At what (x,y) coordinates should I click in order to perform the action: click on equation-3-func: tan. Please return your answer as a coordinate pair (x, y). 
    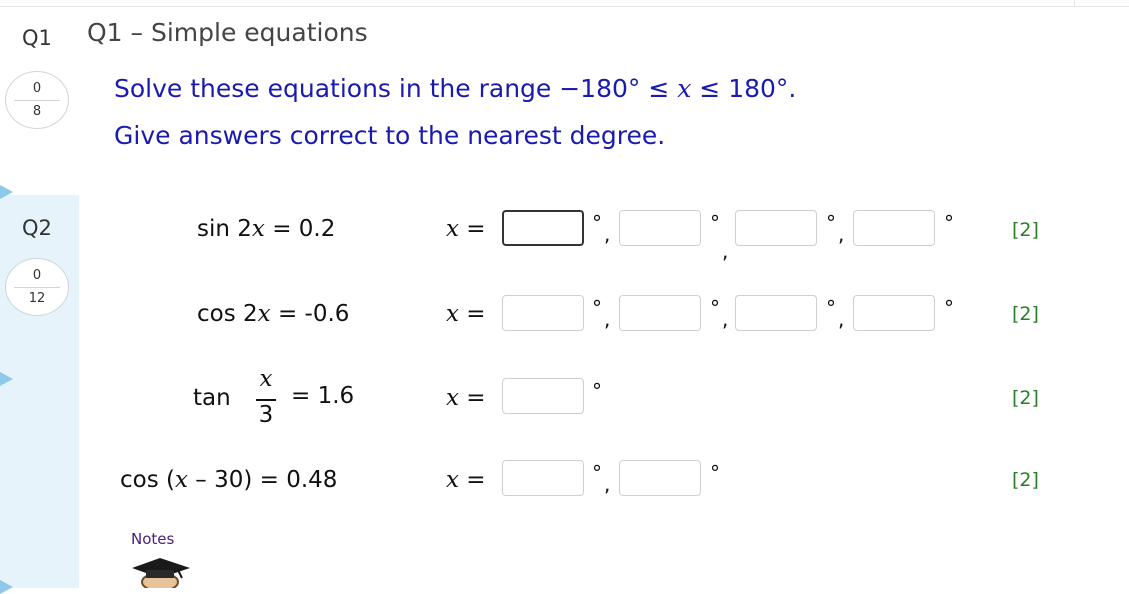
    Looking at the image, I should click on (212, 398).